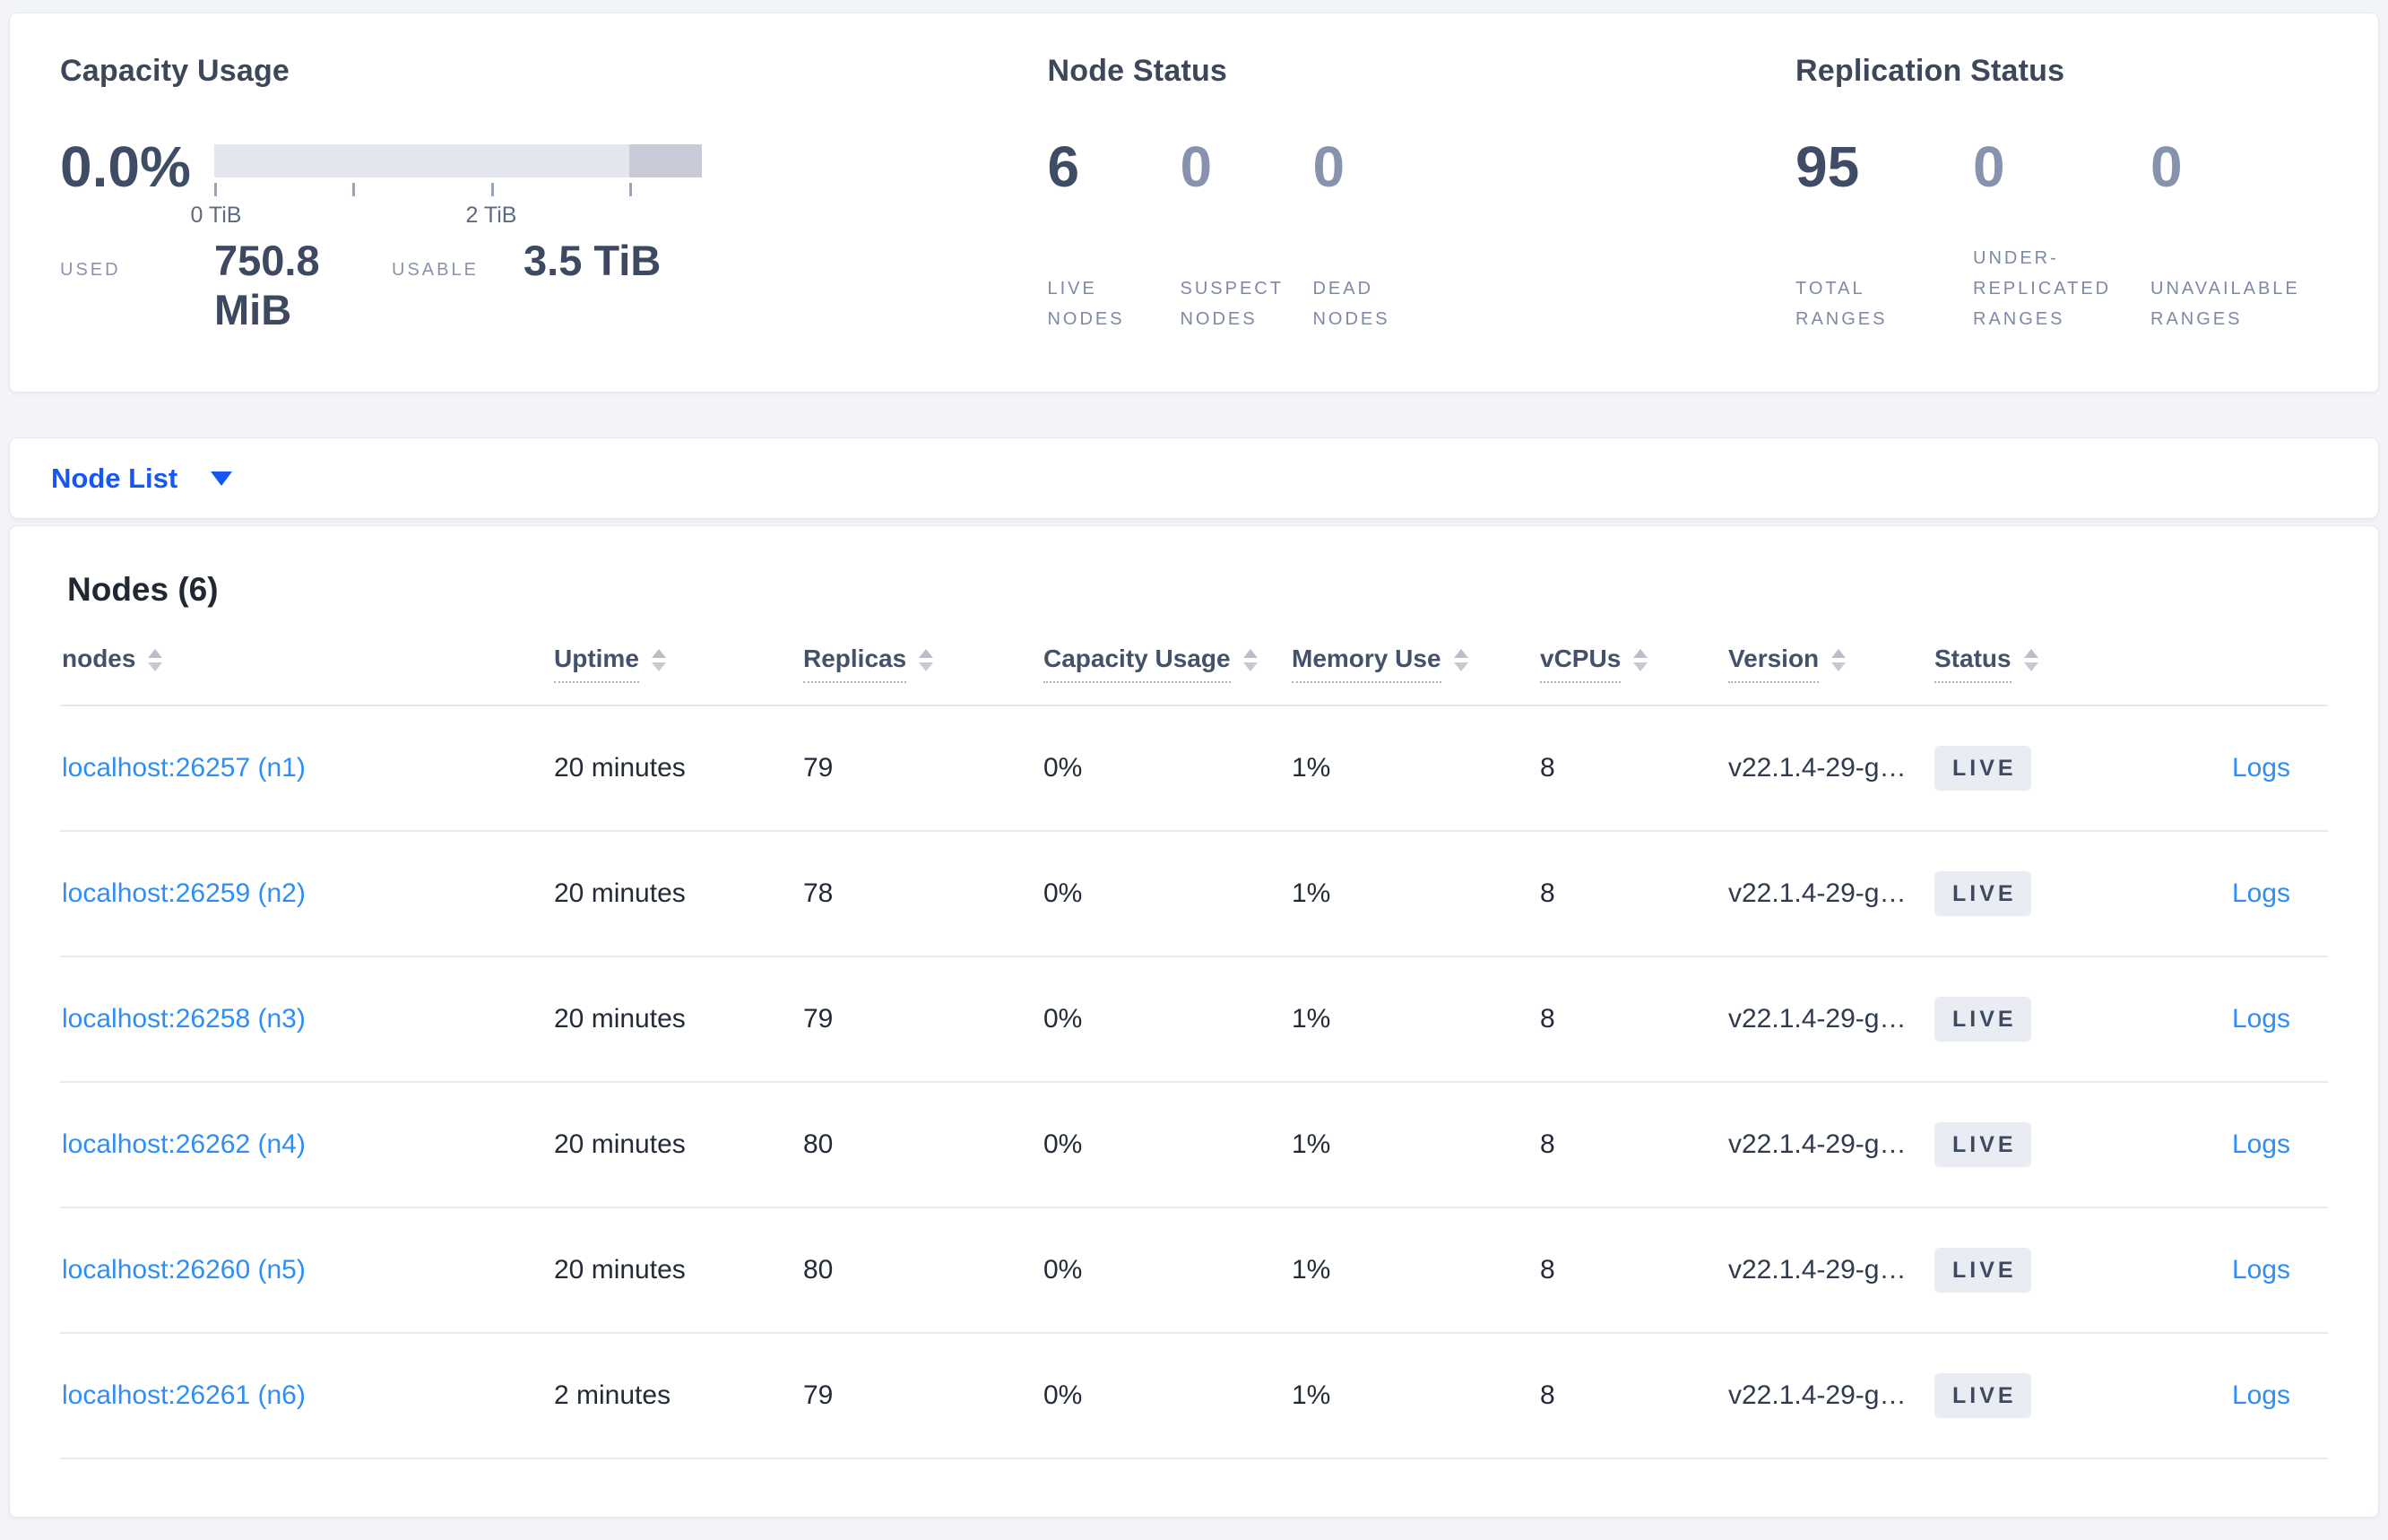  What do you see at coordinates (143, 589) in the screenshot?
I see `nodes-table-title: Nodes (6)` at bounding box center [143, 589].